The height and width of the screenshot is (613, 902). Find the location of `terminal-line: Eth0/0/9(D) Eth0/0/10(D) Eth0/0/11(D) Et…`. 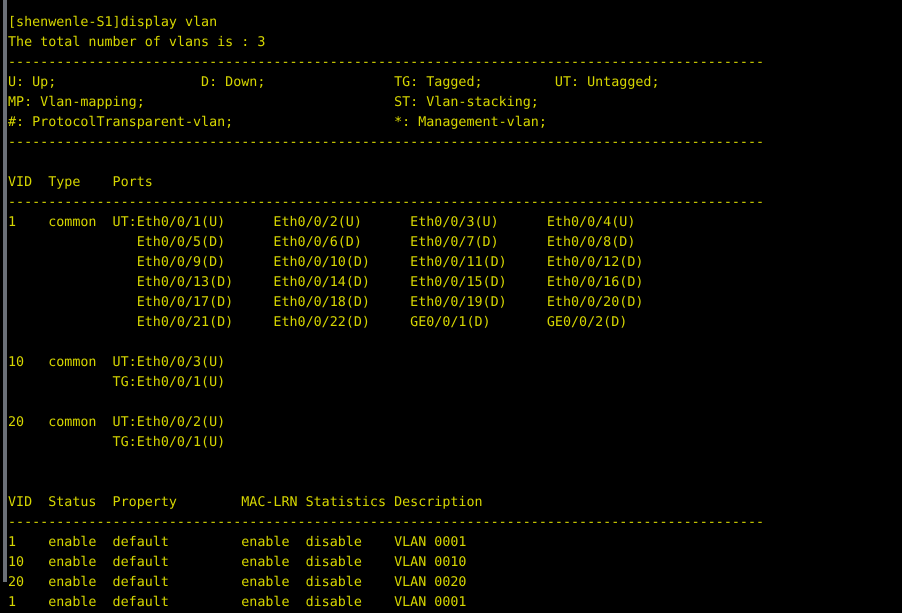

terminal-line: Eth0/0/9(D) Eth0/0/10(D) Eth0/0/11(D) Et… is located at coordinates (326, 263).